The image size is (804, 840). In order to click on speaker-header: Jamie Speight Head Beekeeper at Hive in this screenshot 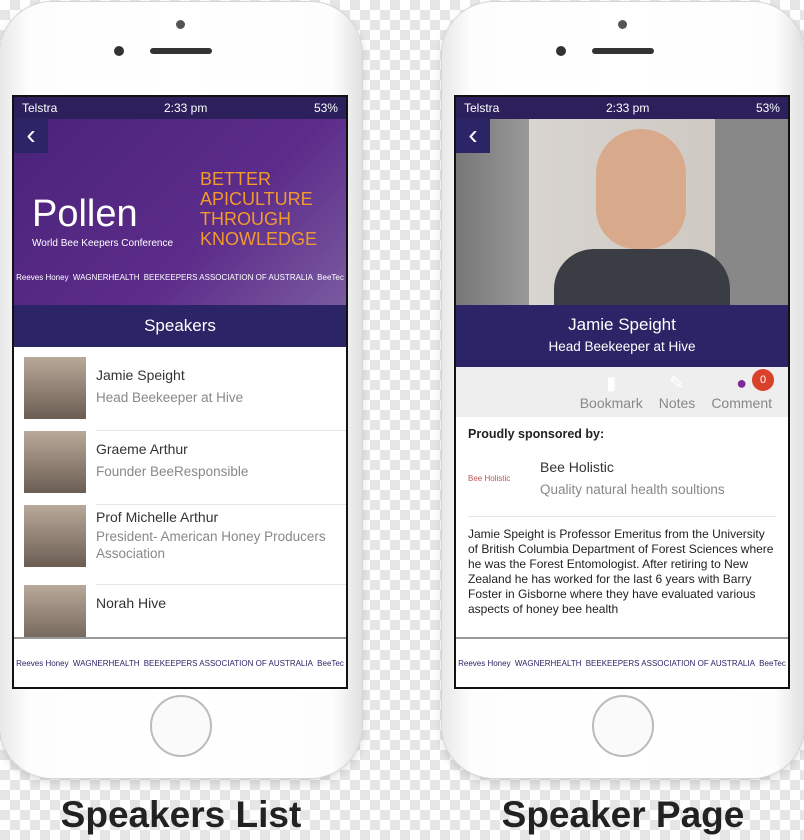, I will do `click(622, 336)`.